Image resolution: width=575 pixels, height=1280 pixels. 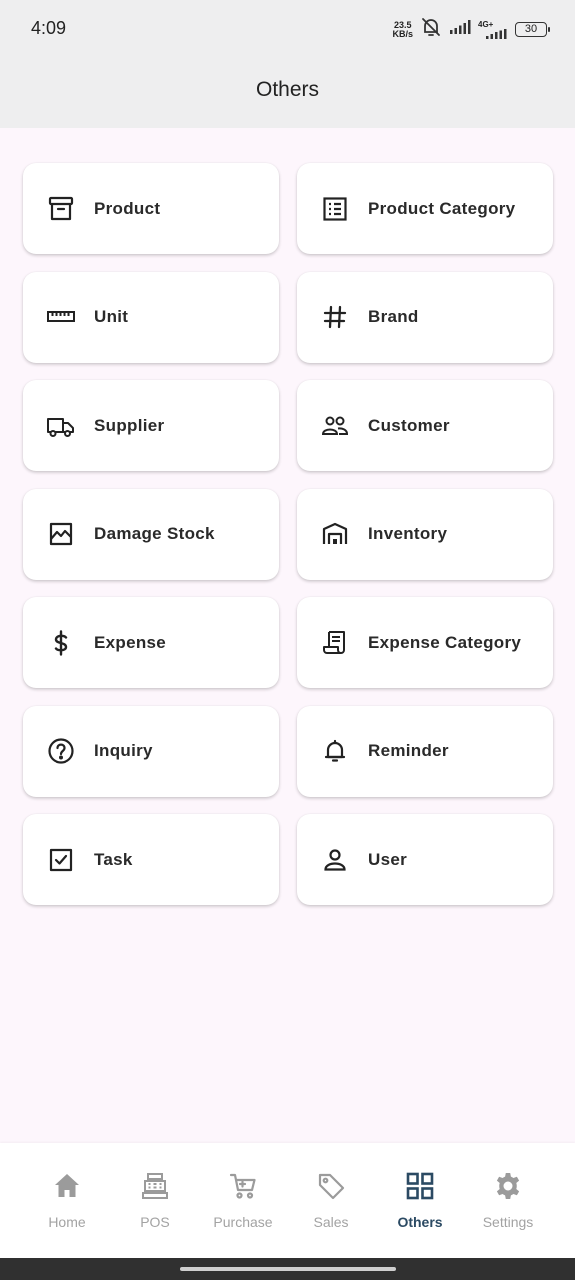 I want to click on menu-card-expense: Expense, so click(x=151, y=642).